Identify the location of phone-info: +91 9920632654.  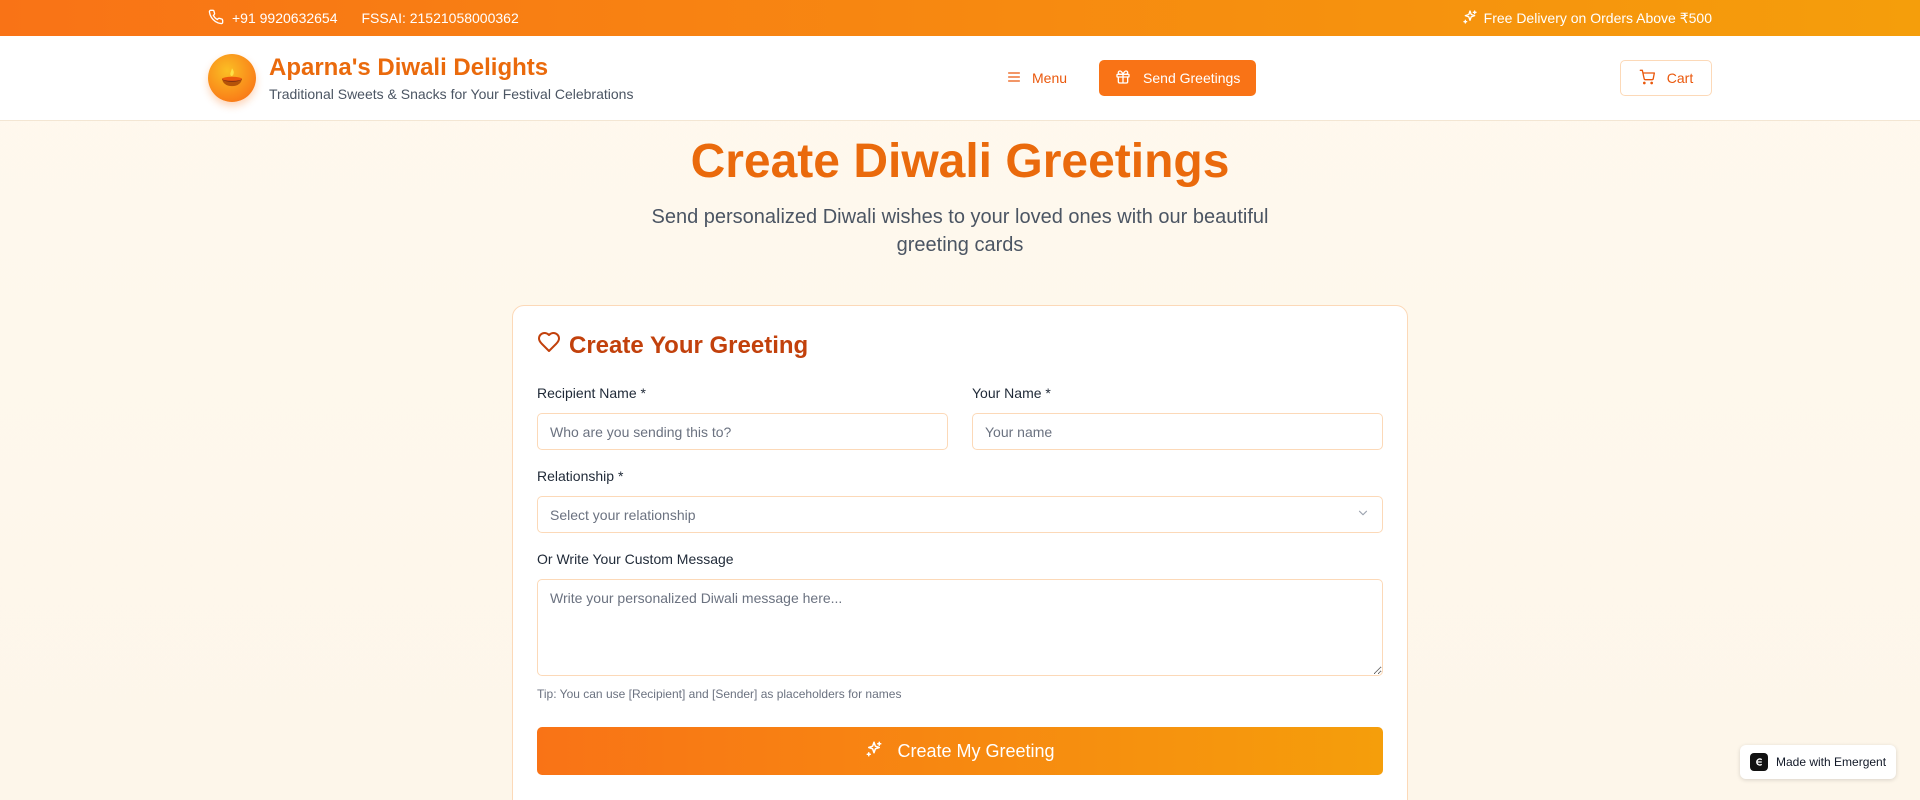
(273, 18).